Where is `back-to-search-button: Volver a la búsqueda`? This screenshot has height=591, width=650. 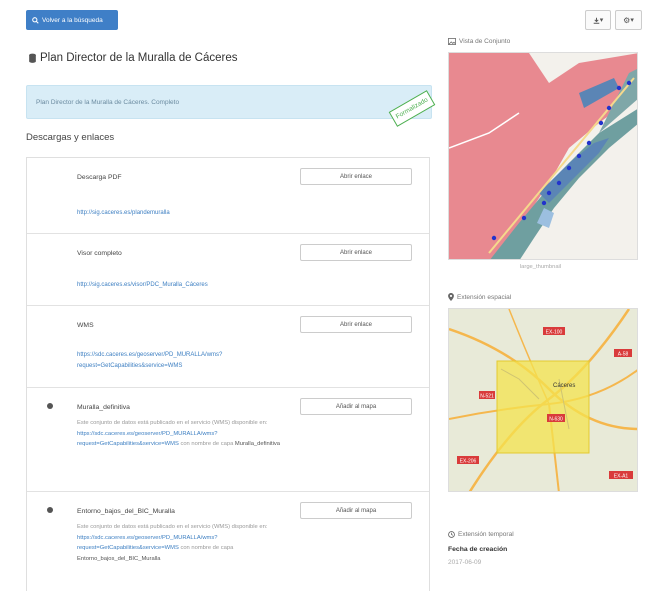
back-to-search-button: Volver a la búsqueda is located at coordinates (72, 20).